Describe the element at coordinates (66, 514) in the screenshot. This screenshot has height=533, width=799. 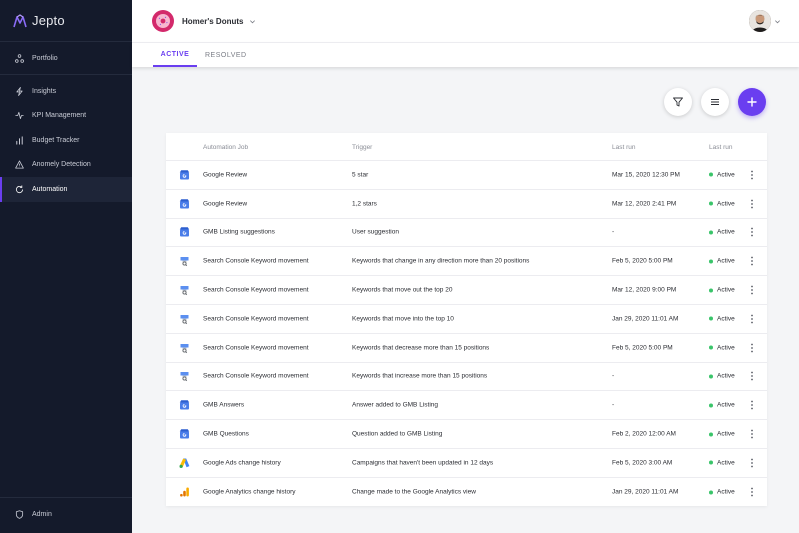
I see `sidebar-item-admin: Admin` at that location.